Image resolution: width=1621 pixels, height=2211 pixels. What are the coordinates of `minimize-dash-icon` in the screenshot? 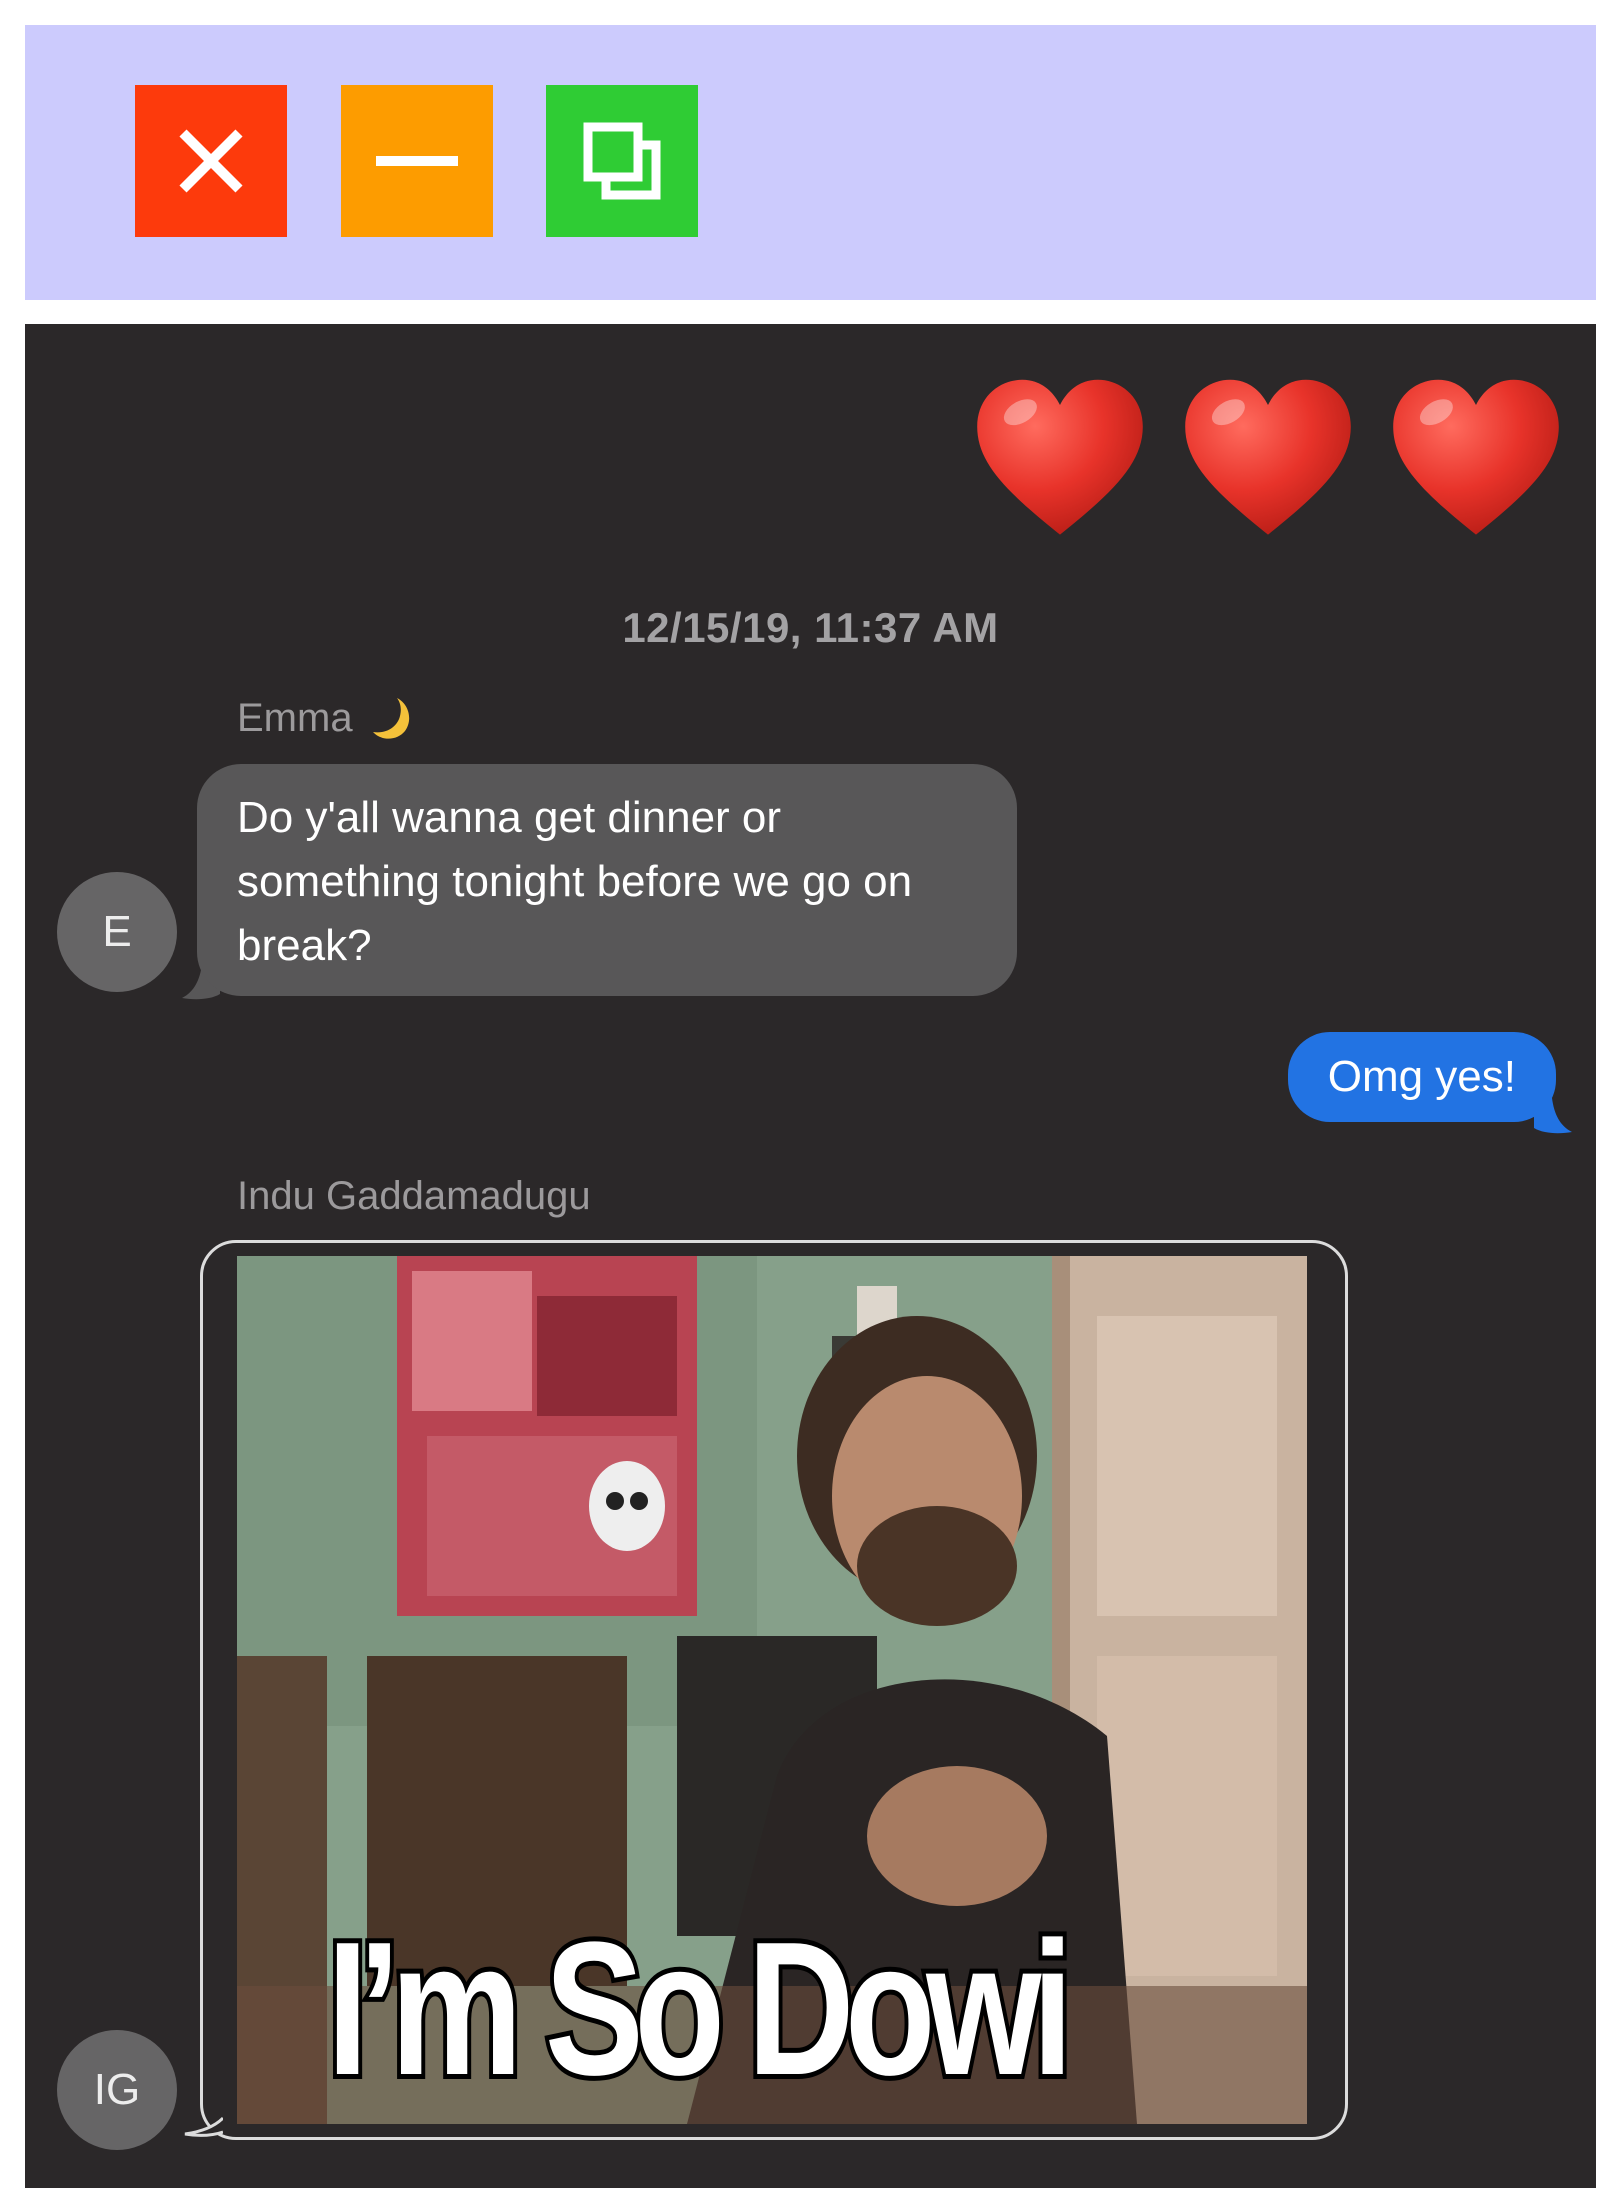 It's located at (417, 161).